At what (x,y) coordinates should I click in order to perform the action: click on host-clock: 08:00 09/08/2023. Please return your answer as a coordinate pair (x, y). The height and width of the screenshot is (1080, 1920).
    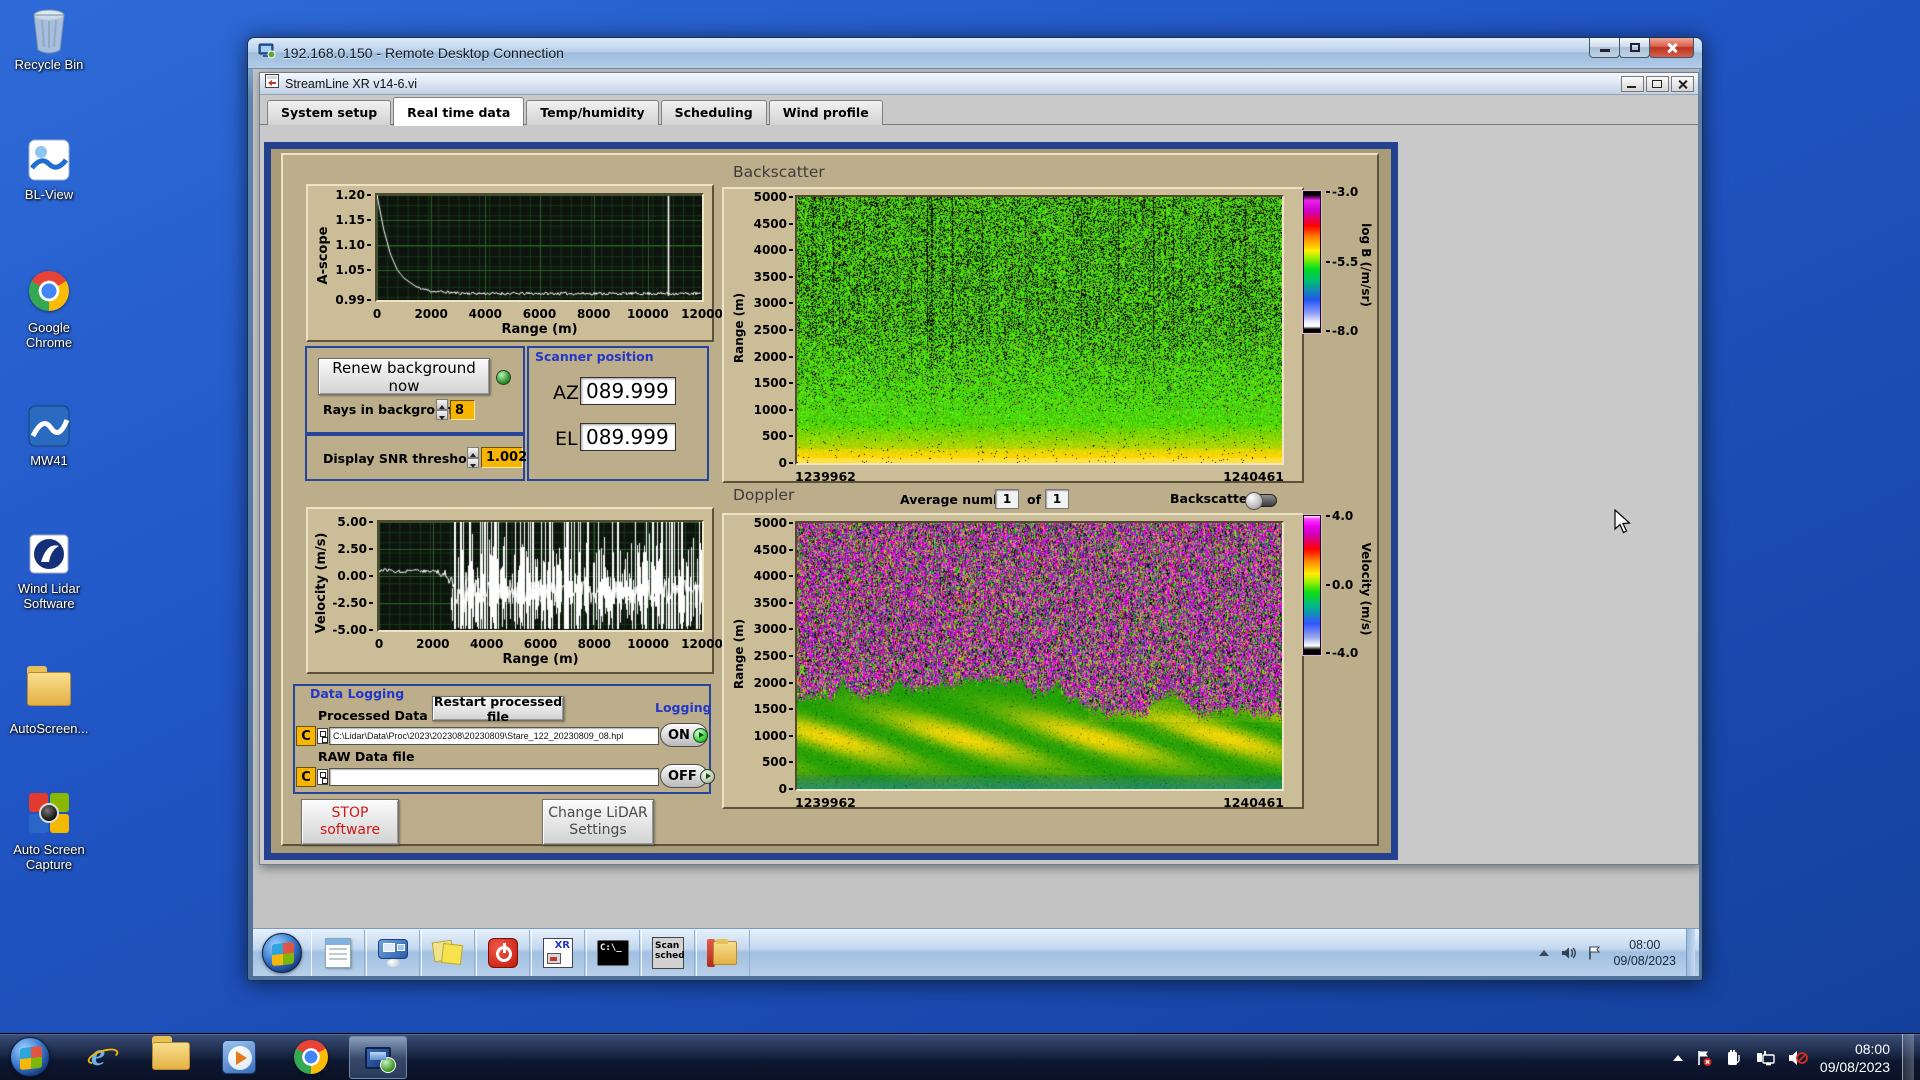
    Looking at the image, I should click on (1855, 1058).